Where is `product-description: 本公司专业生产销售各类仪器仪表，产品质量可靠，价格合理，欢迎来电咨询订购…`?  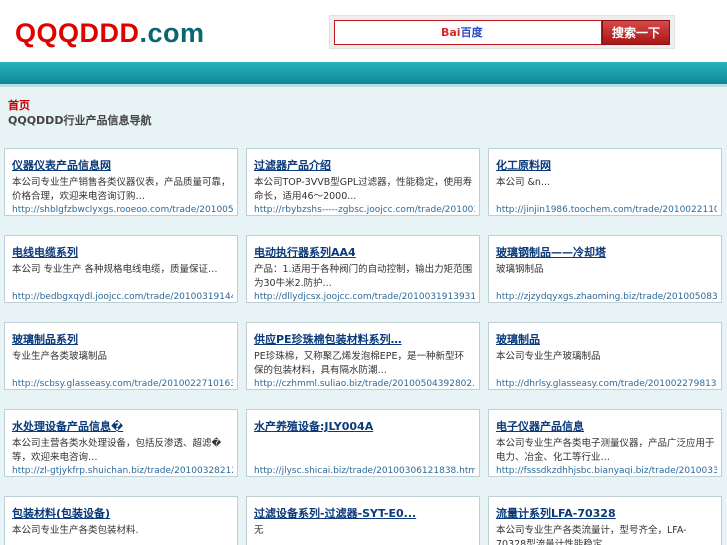 product-description: 本公司专业生产销售各类仪器仪表，产品质量可靠，价格合理，欢迎来电咨询订购… is located at coordinates (121, 189).